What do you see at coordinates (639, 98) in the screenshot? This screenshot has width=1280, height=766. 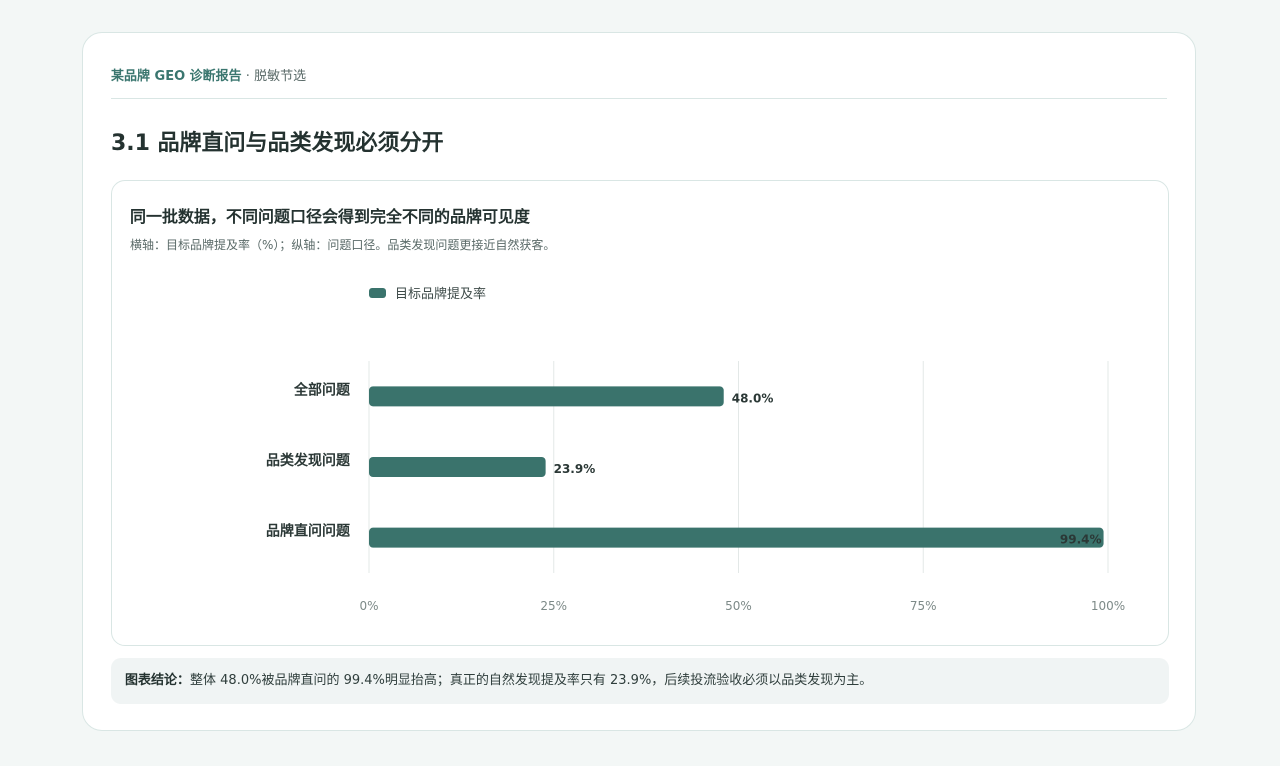 I see `header-divider` at bounding box center [639, 98].